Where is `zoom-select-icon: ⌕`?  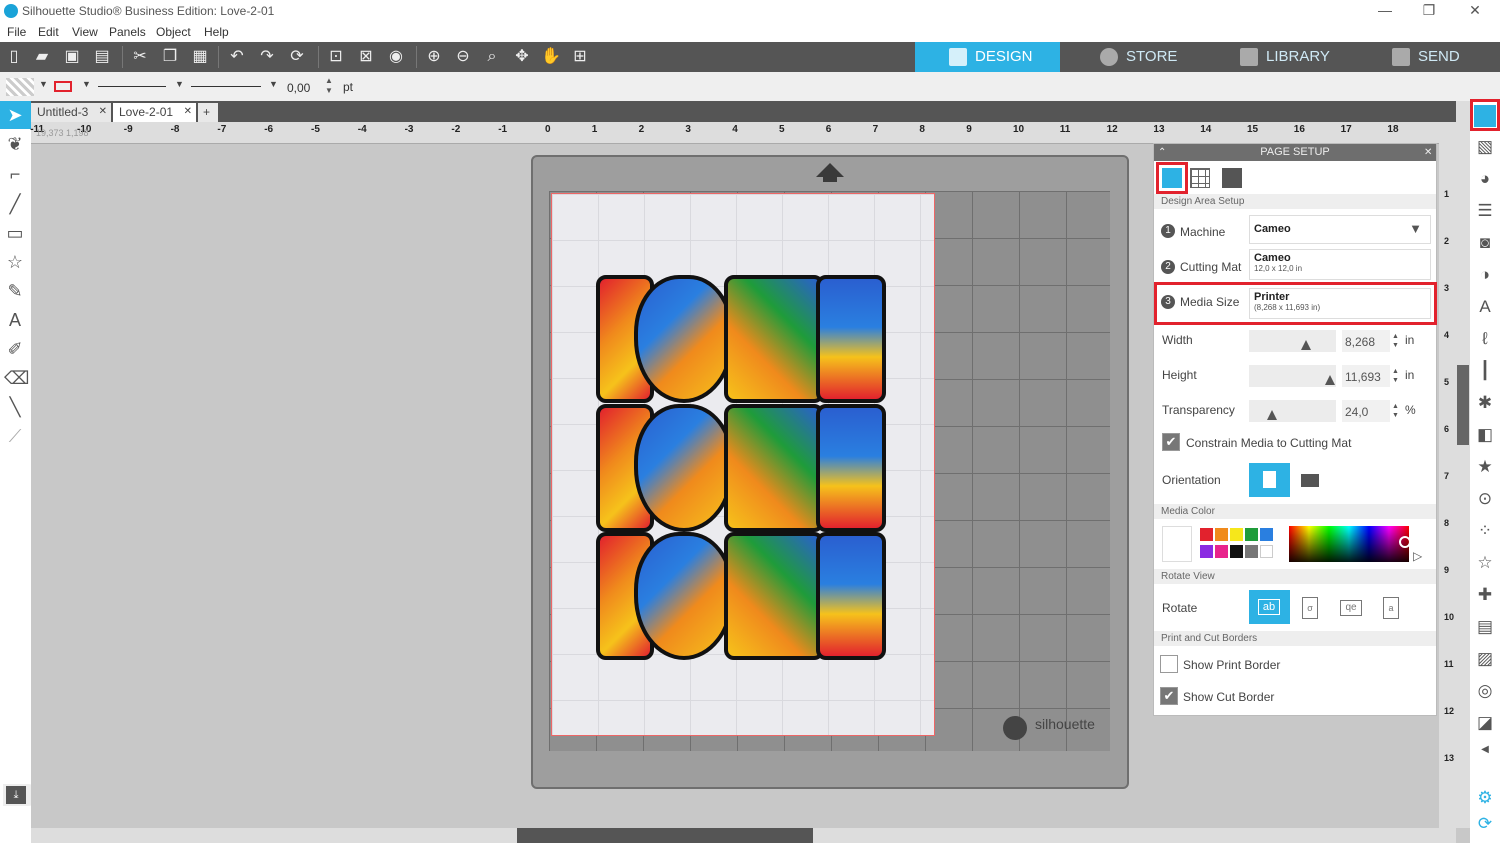
zoom-select-icon: ⌕ is located at coordinates (492, 57).